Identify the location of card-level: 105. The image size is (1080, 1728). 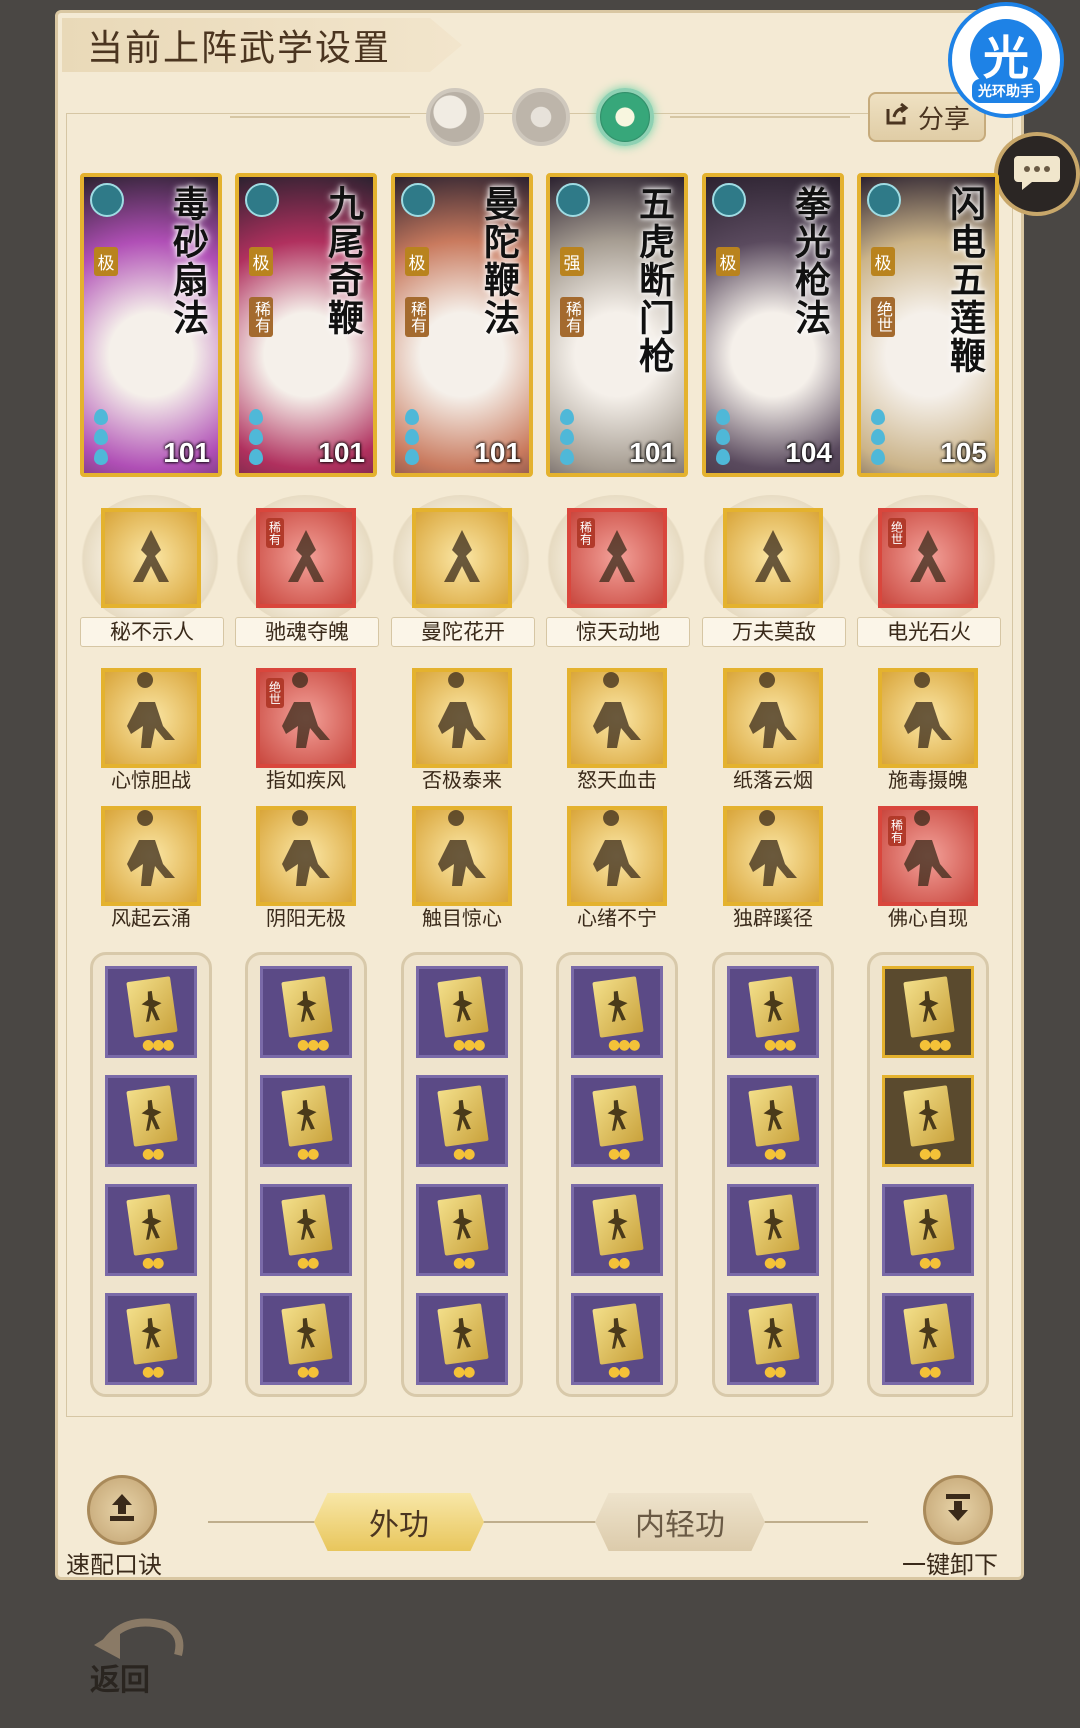
(963, 452).